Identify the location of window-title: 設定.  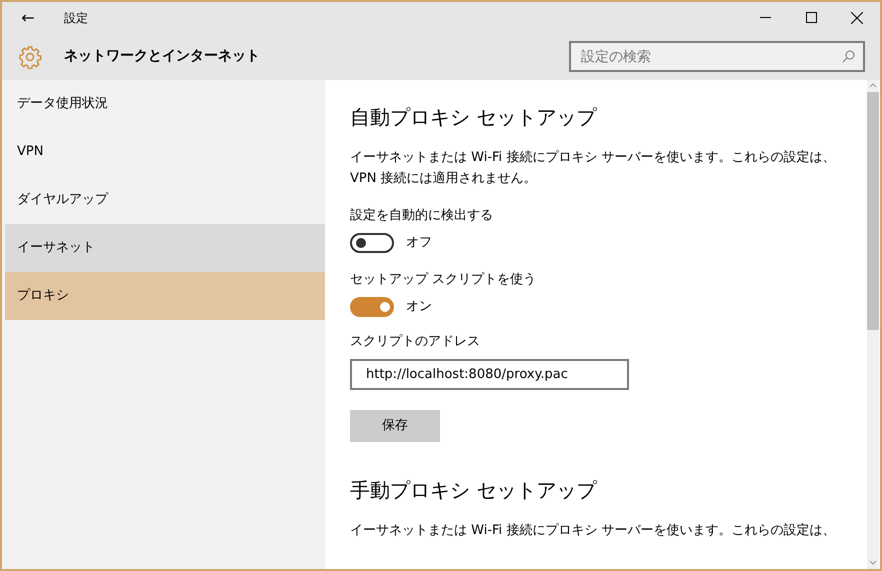
(76, 18).